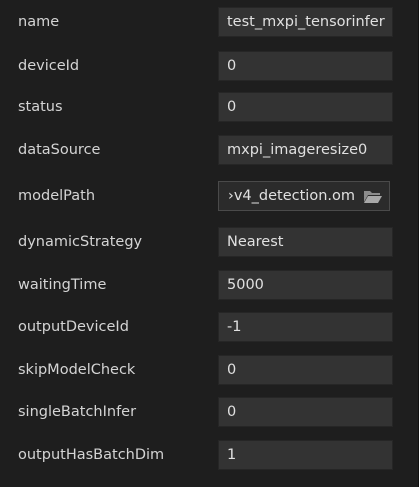  I want to click on output-has-batch-dim-input: 1, so click(305, 455).